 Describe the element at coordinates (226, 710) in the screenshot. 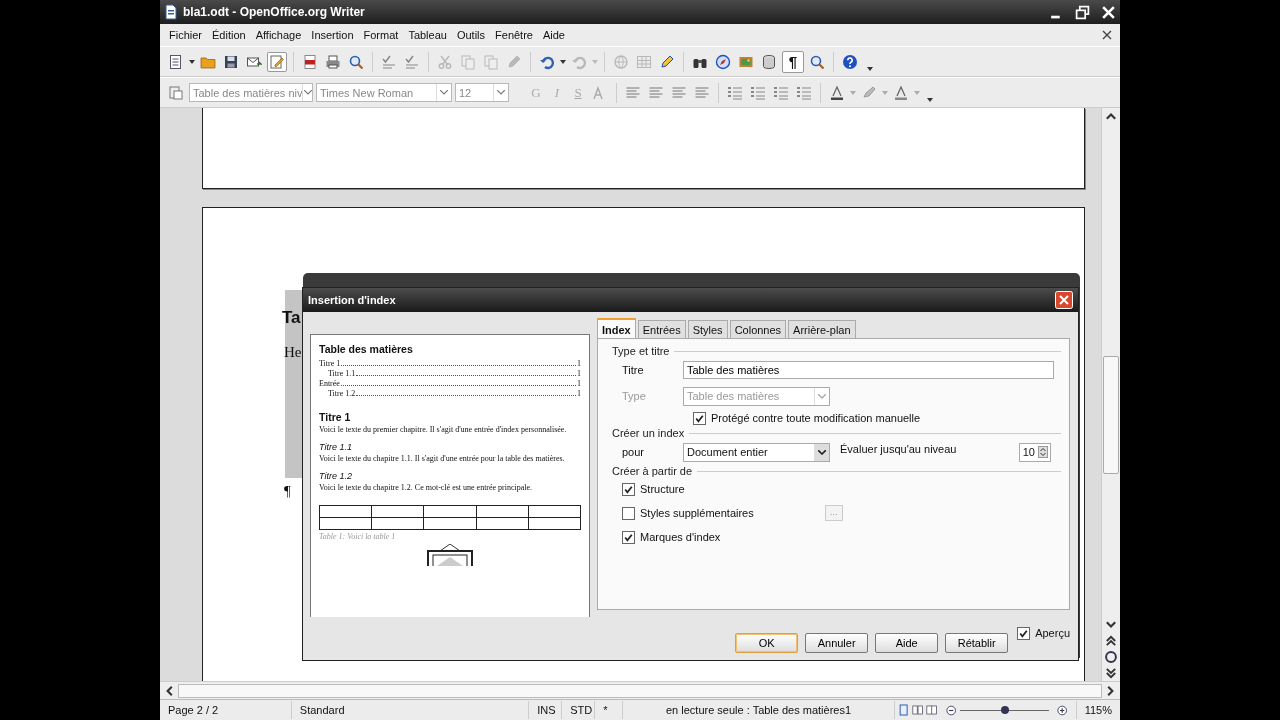

I see `page-status: Page 2 / 2` at that location.